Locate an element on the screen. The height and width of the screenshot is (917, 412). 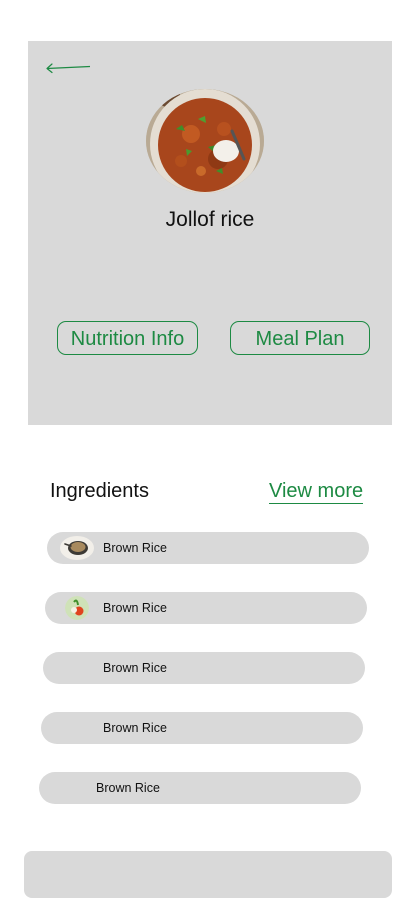
ingredients-heading: Ingredients is located at coordinates (99, 491).